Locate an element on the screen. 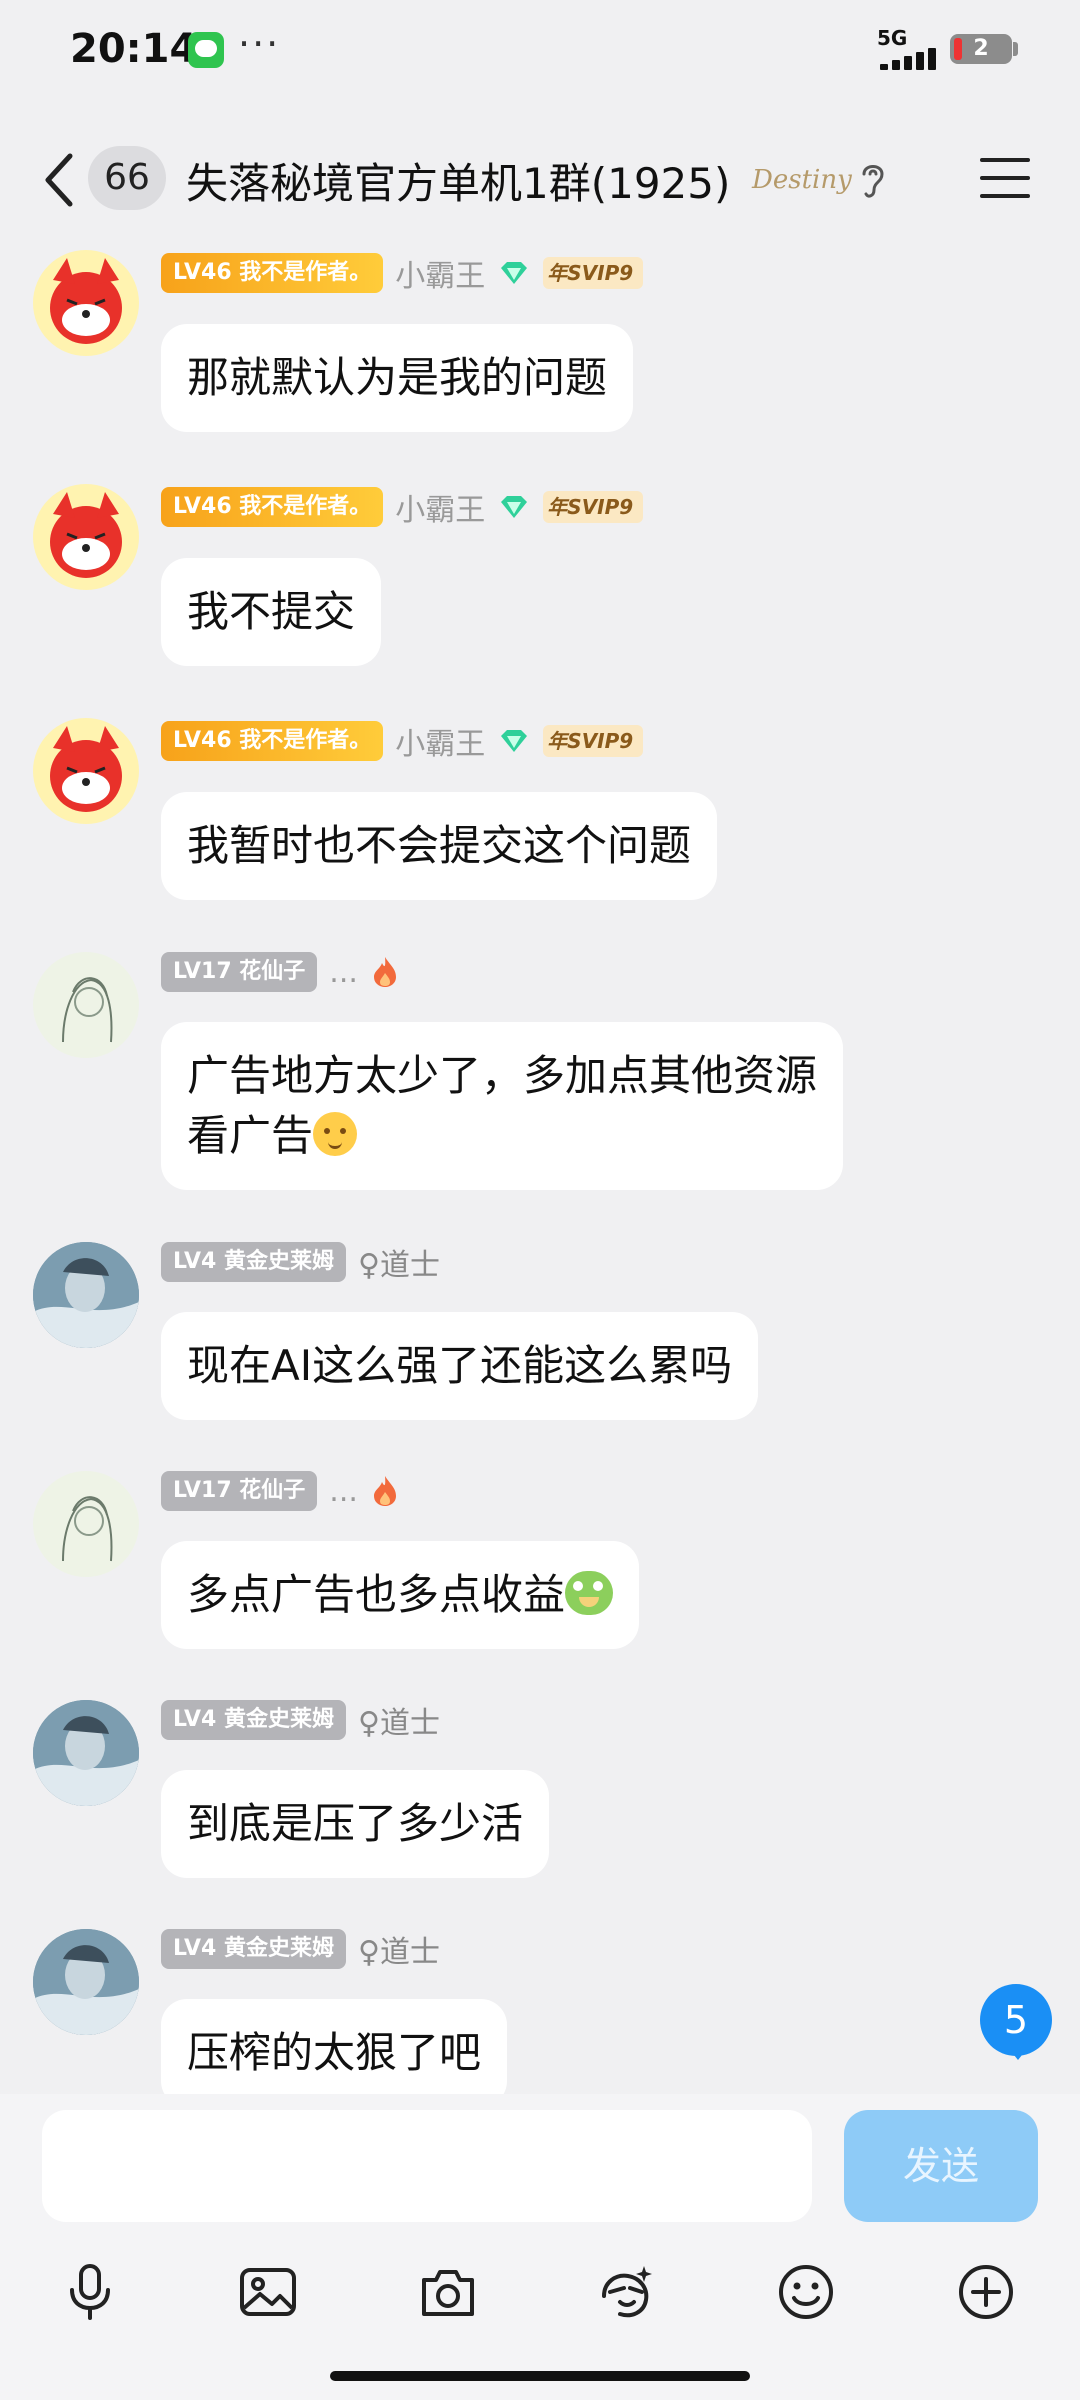  message-bubble: 我不提交 is located at coordinates (271, 612).